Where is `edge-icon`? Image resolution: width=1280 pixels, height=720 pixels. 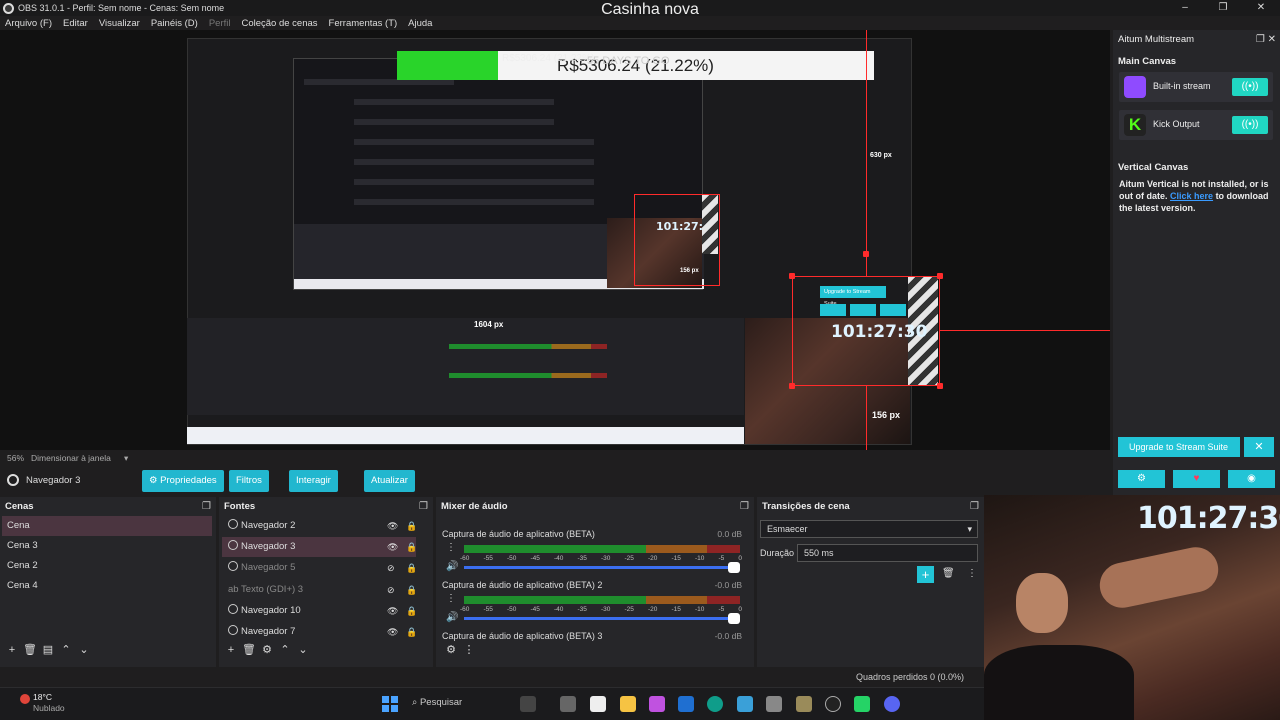
edge-icon is located at coordinates (715, 704).